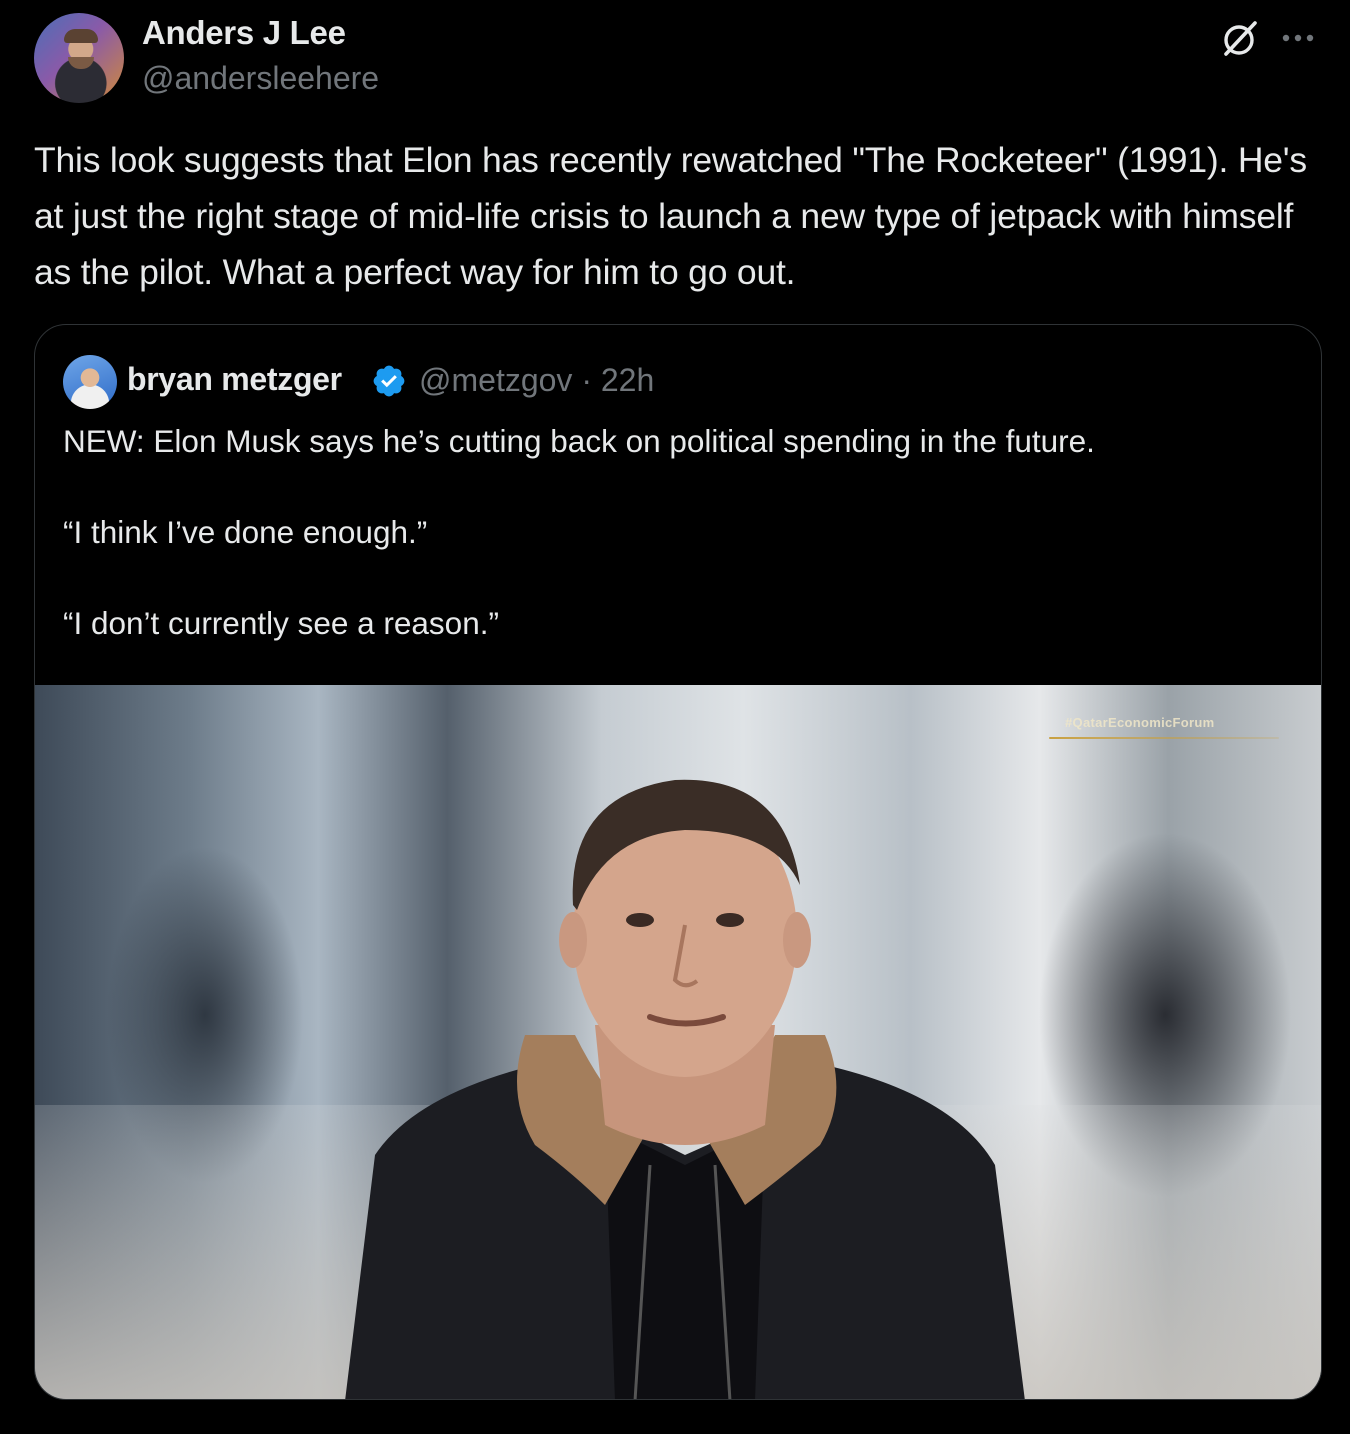 This screenshot has height=1434, width=1350. What do you see at coordinates (1240, 38) in the screenshot?
I see `grok-icon` at bounding box center [1240, 38].